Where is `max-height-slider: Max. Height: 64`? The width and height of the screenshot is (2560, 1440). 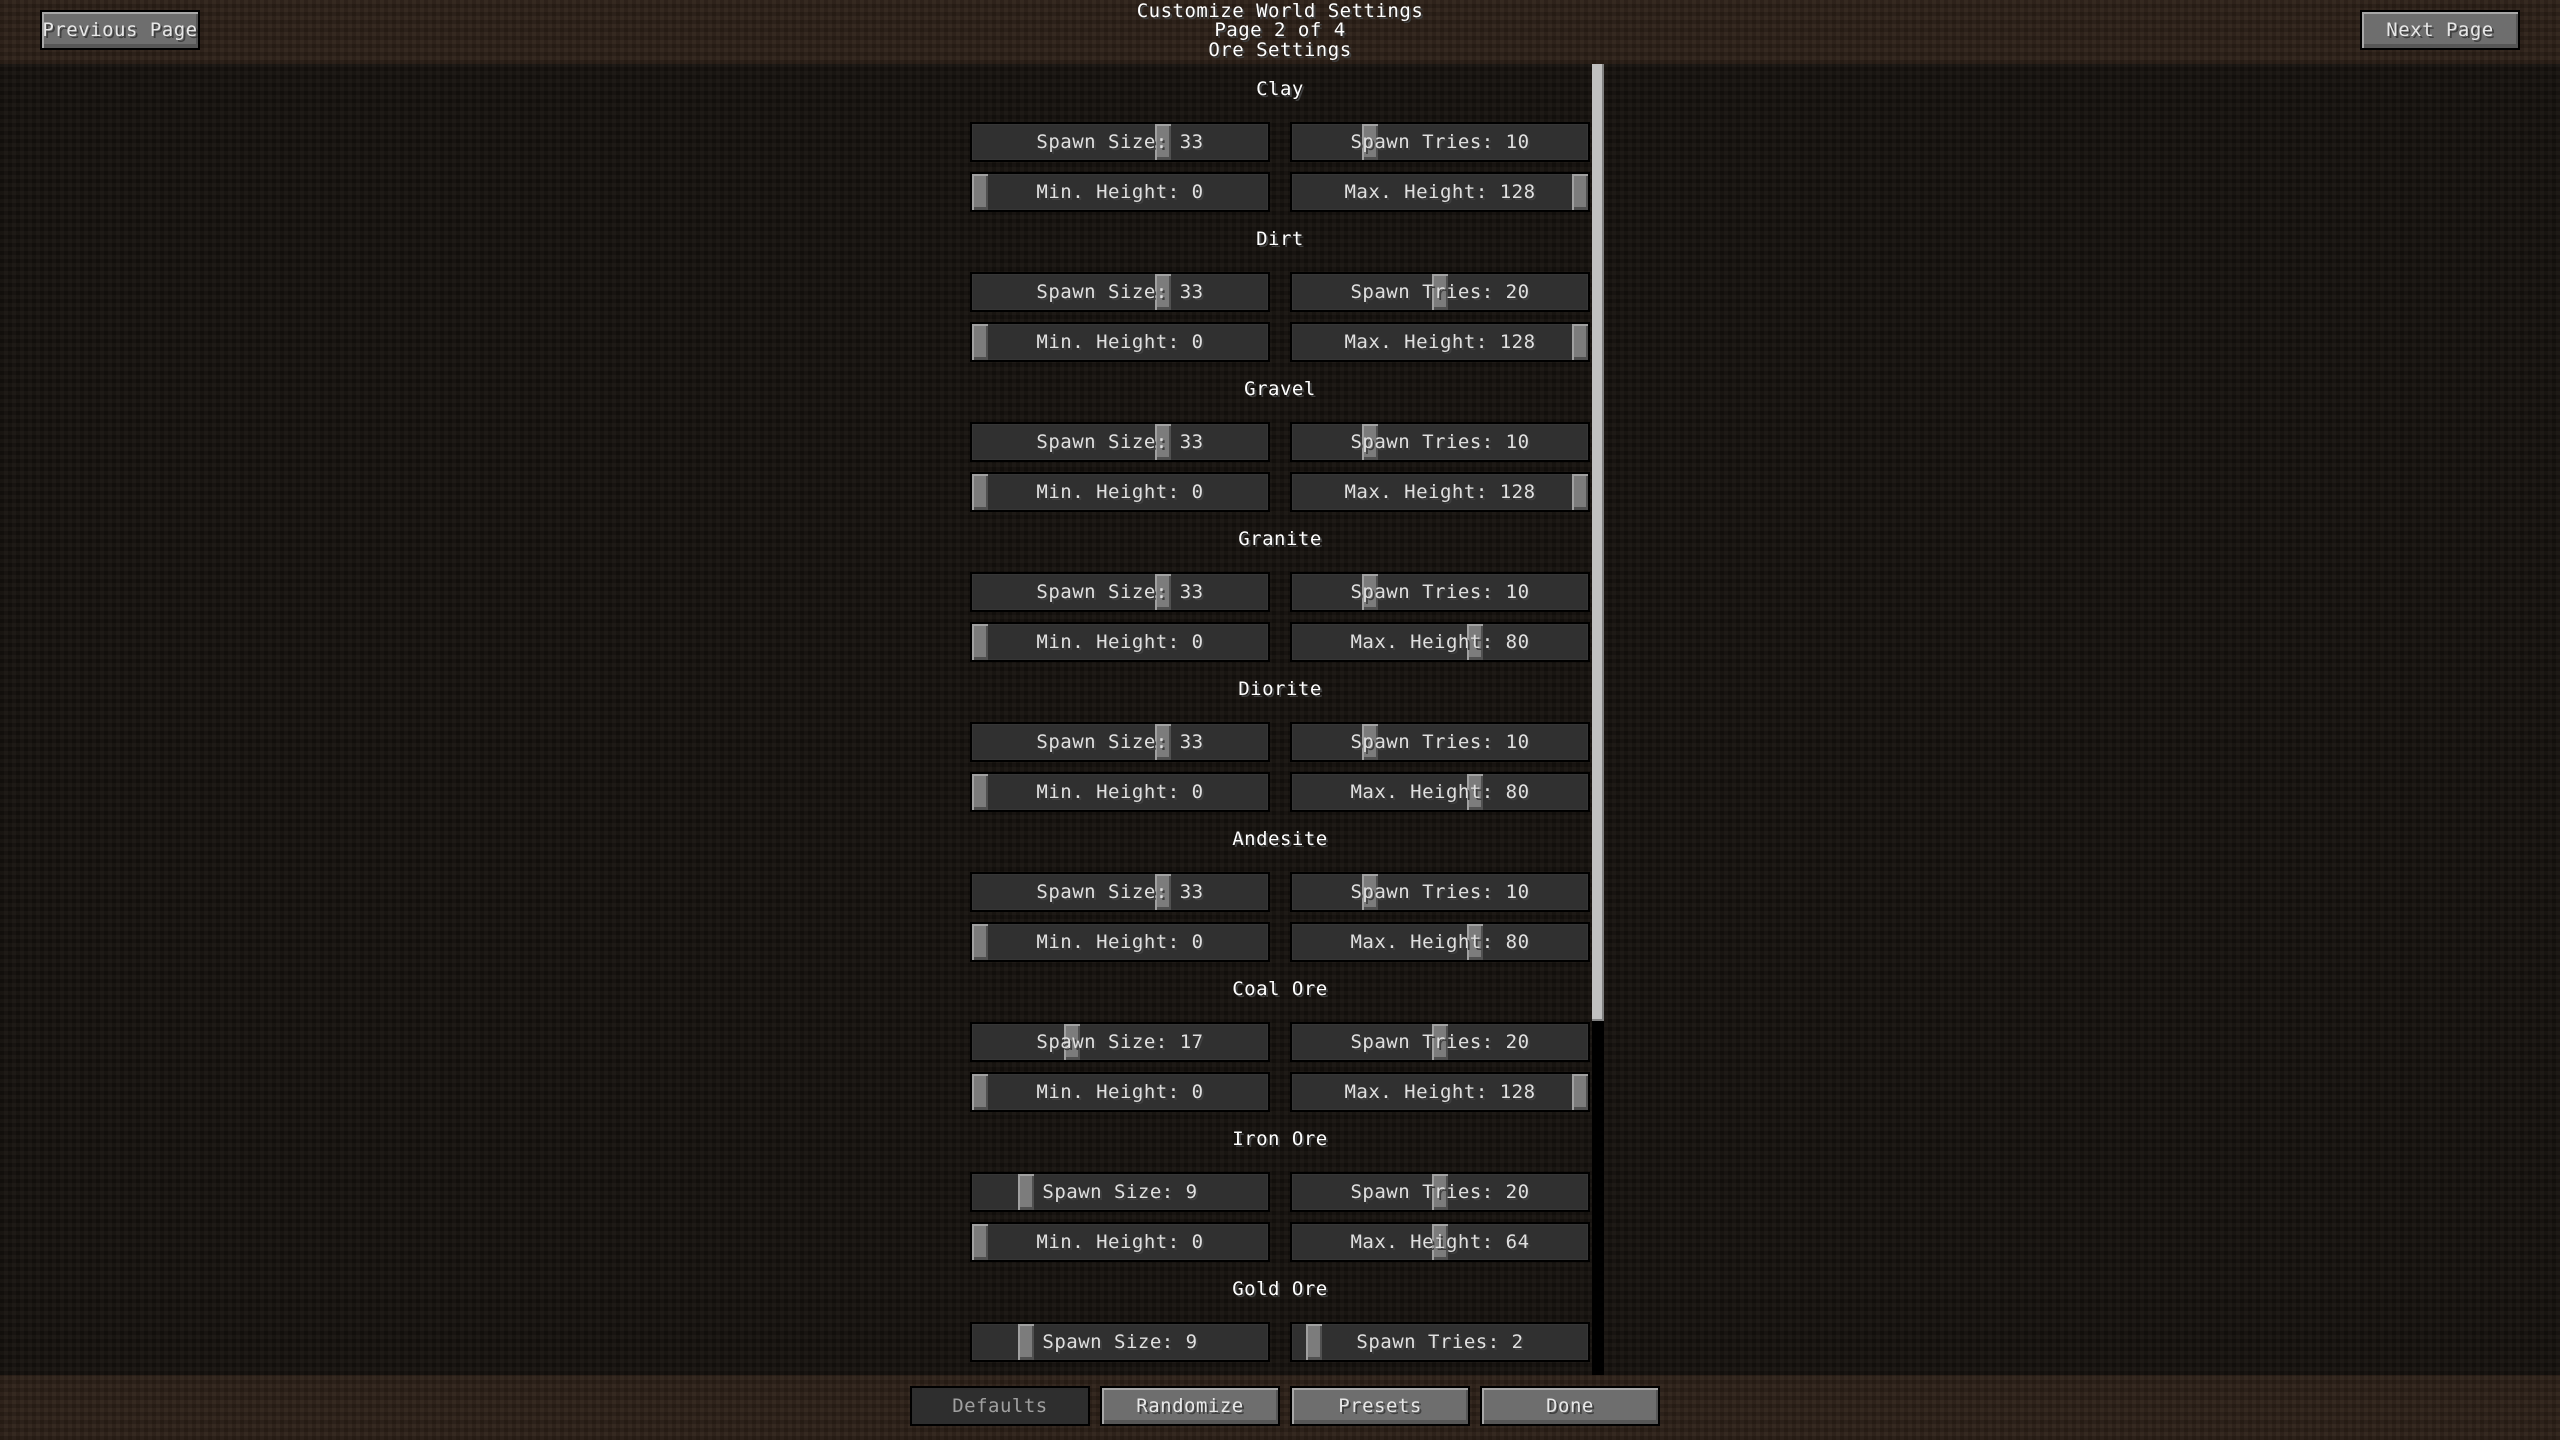 max-height-slider: Max. Height: 64 is located at coordinates (1440, 1242).